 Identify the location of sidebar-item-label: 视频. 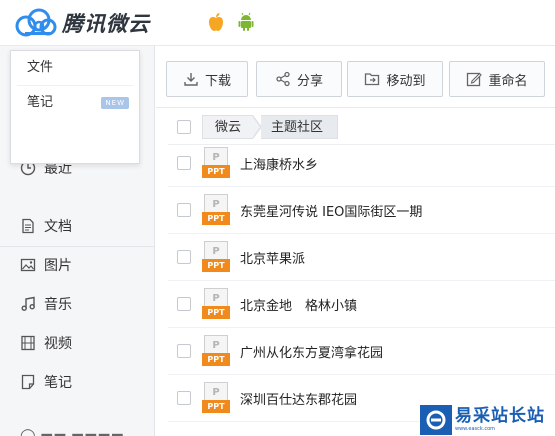
(58, 344).